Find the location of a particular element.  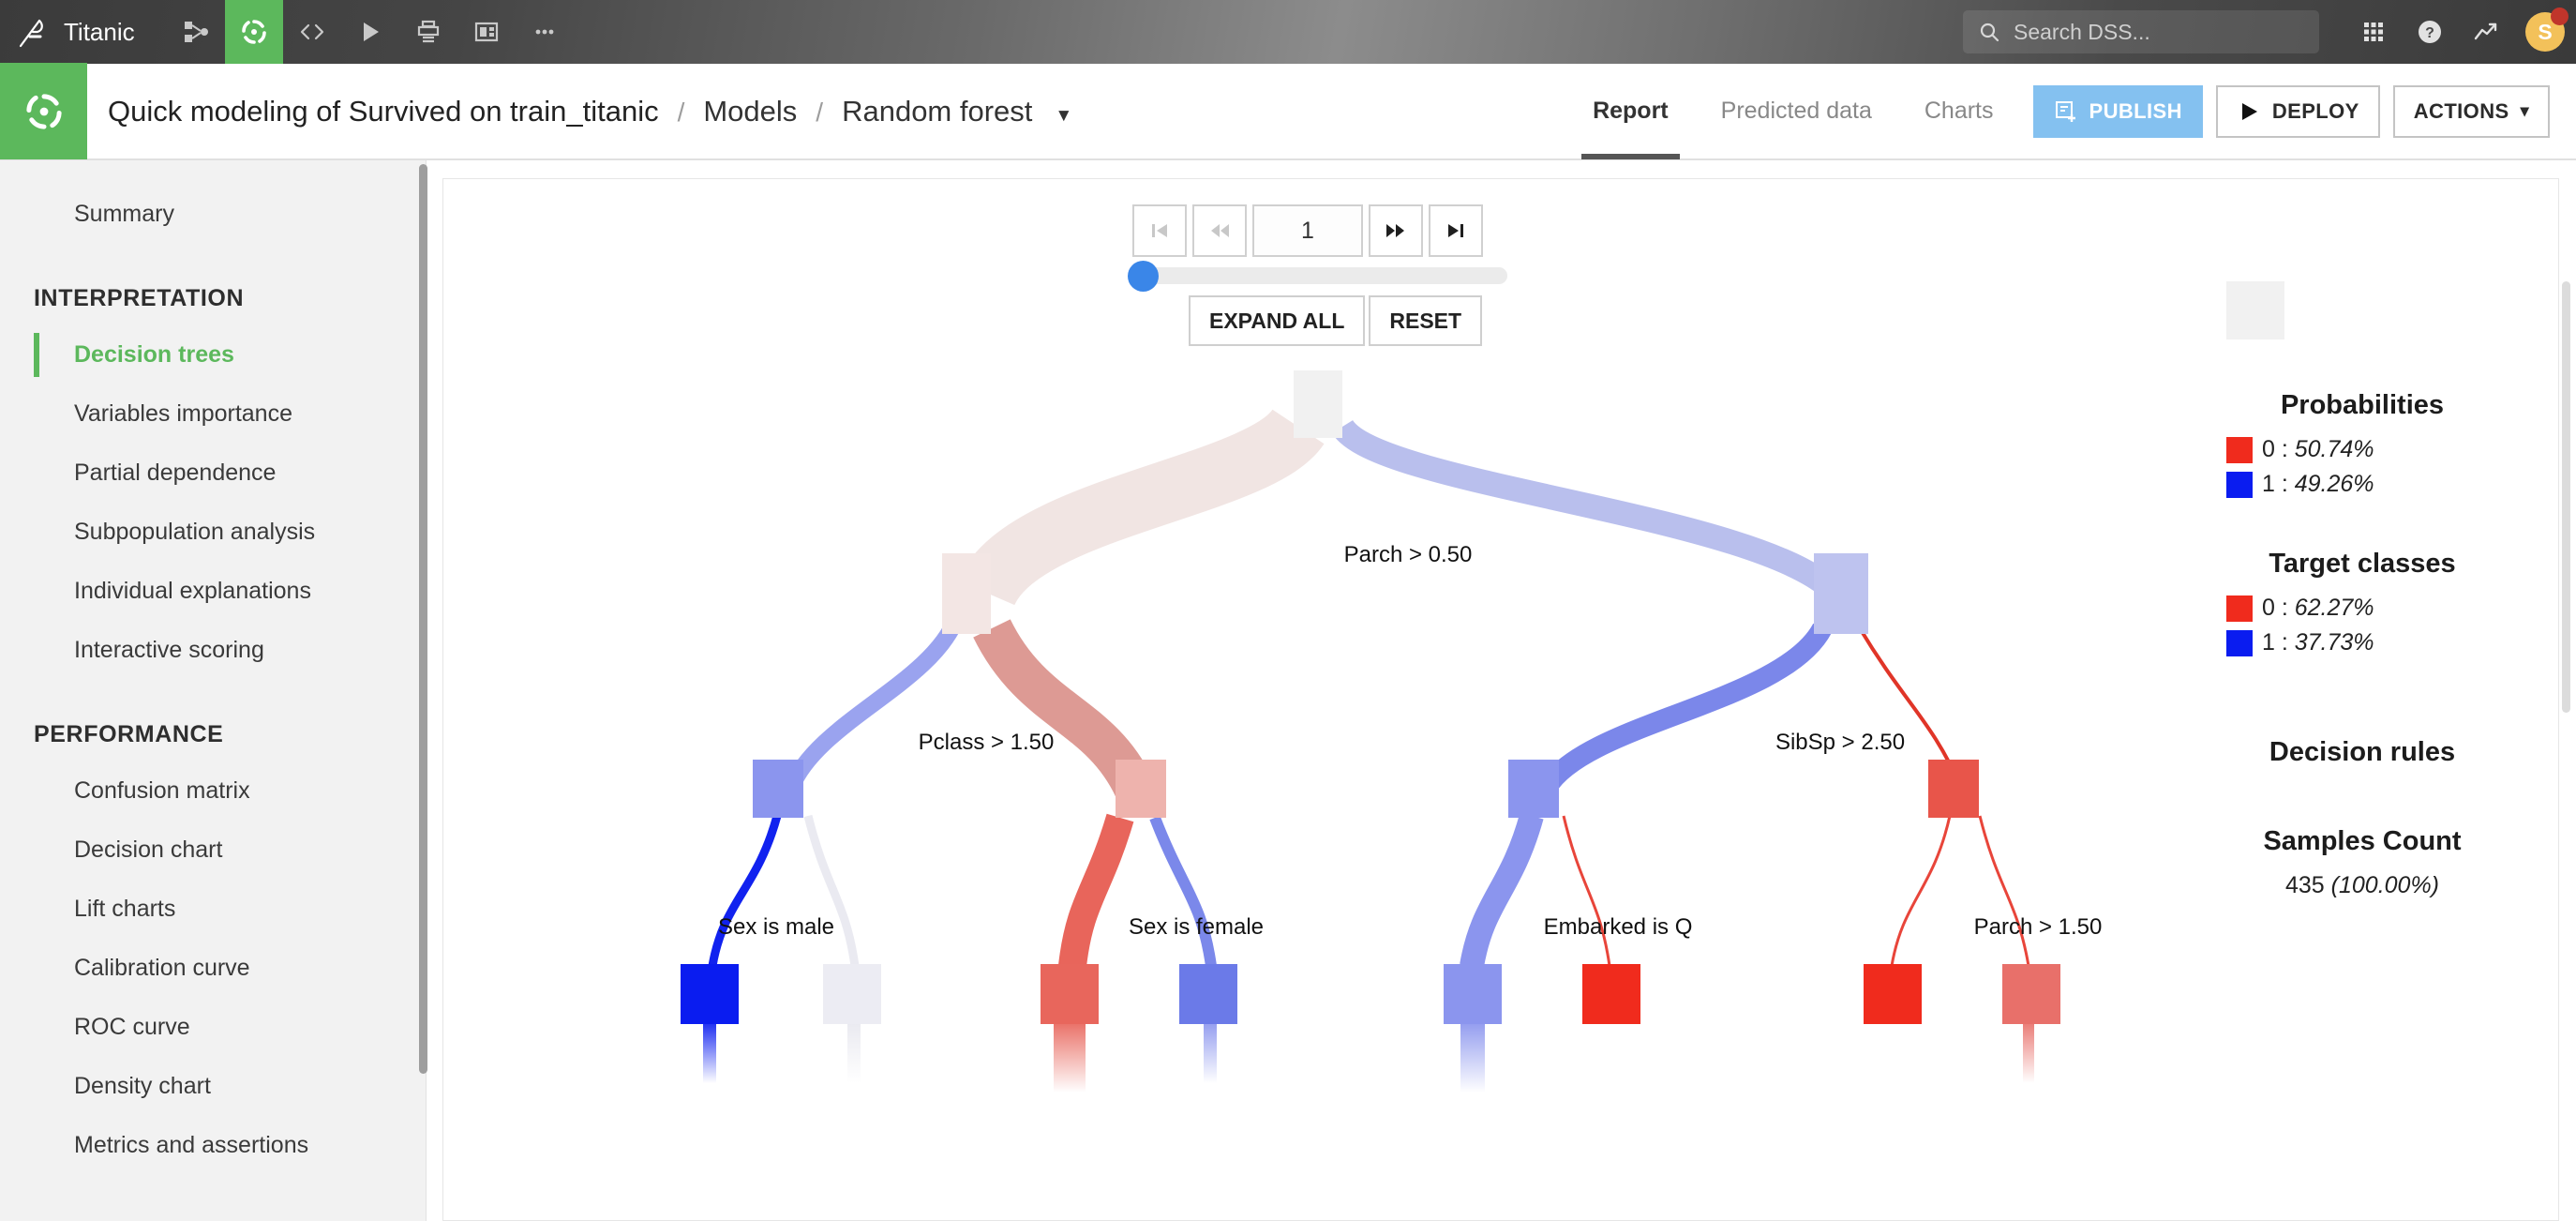

help-icon: ? is located at coordinates (2430, 32).